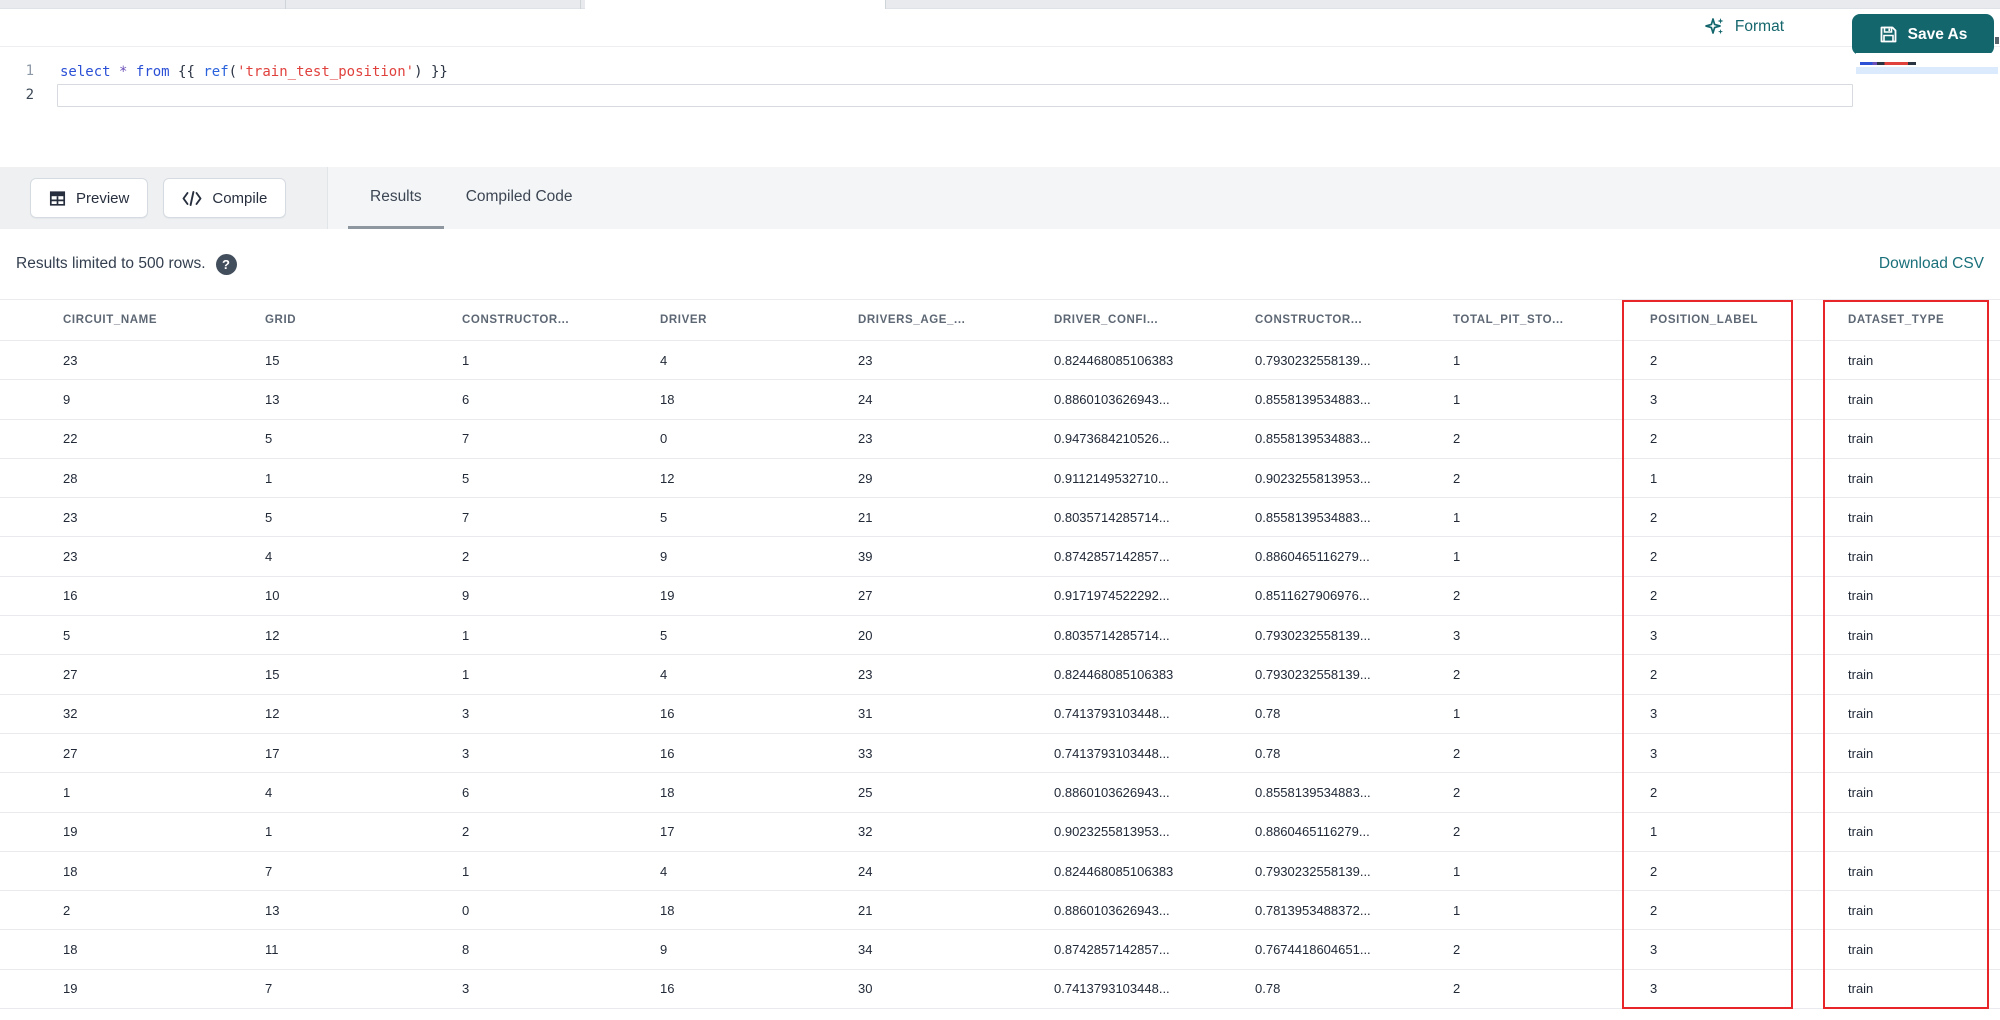 This screenshot has width=2000, height=1020. I want to click on editor-scrollbar-thumb, so click(1997, 40).